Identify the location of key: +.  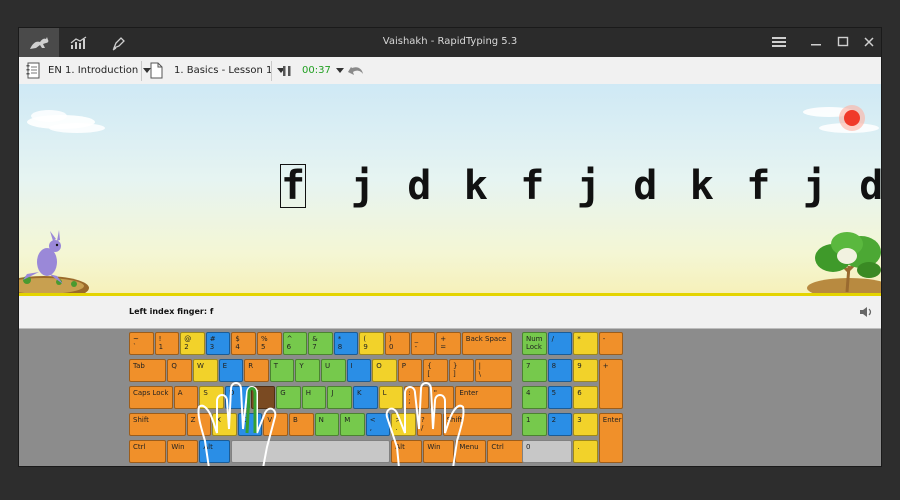
(611, 384).